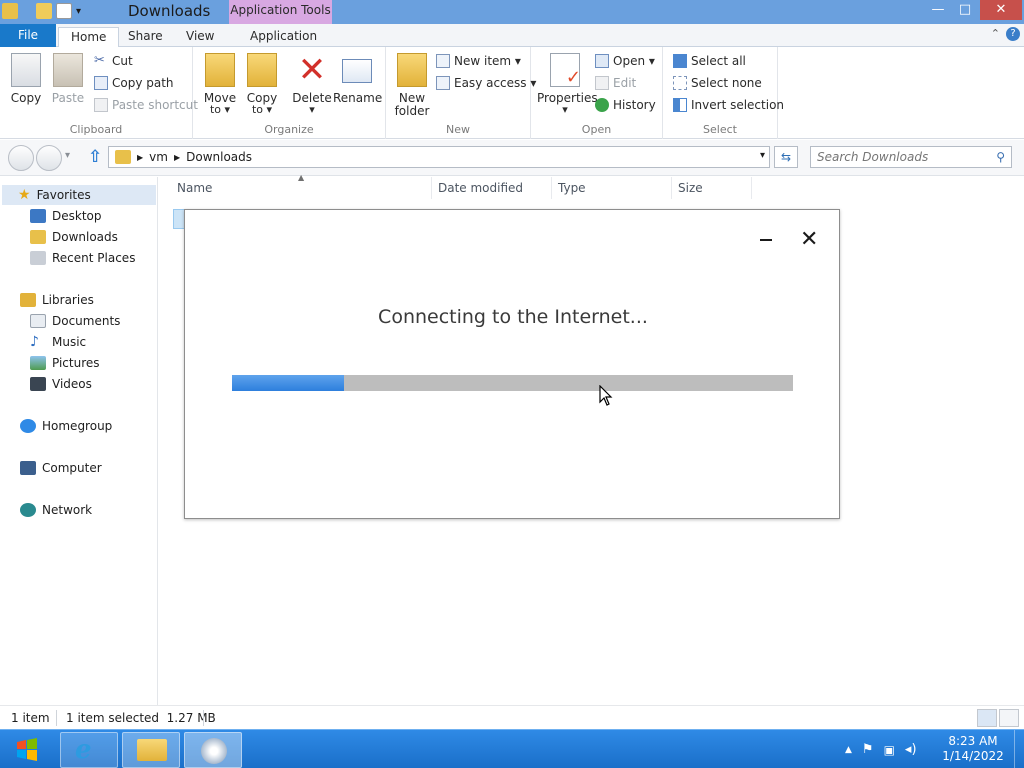 This screenshot has width=1024, height=768. What do you see at coordinates (478, 61) in the screenshot?
I see `new-item-button: New item ▾` at bounding box center [478, 61].